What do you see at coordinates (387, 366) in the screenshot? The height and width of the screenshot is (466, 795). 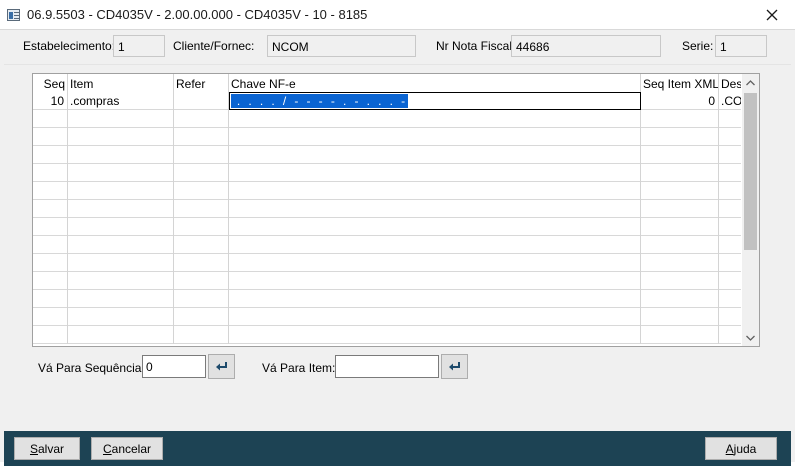 I see `va-para-item-input` at bounding box center [387, 366].